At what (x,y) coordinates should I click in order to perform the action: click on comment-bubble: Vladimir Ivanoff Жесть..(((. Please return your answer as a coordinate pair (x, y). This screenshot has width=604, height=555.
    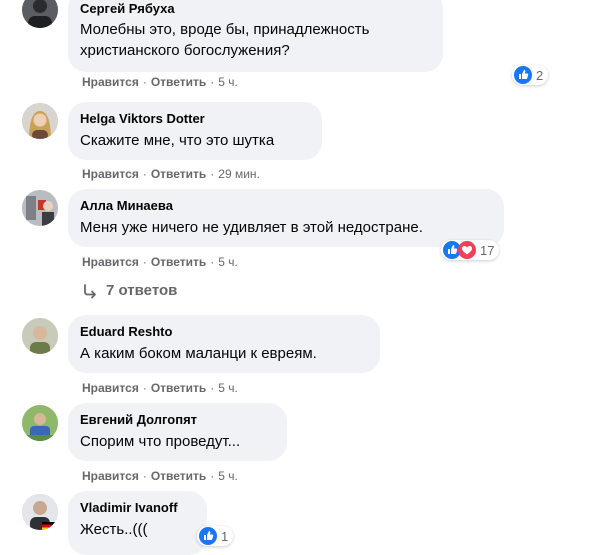
    Looking at the image, I should click on (137, 523).